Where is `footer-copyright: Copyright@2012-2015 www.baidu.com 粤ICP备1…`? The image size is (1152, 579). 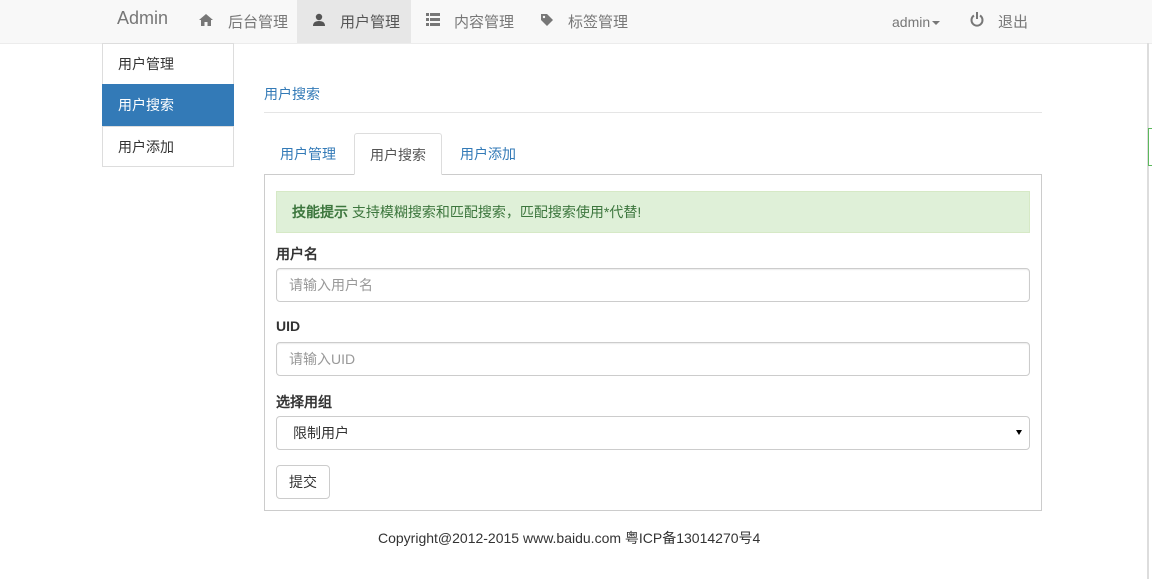 footer-copyright: Copyright@2012-2015 www.baidu.com 粤ICP备1… is located at coordinates (569, 538).